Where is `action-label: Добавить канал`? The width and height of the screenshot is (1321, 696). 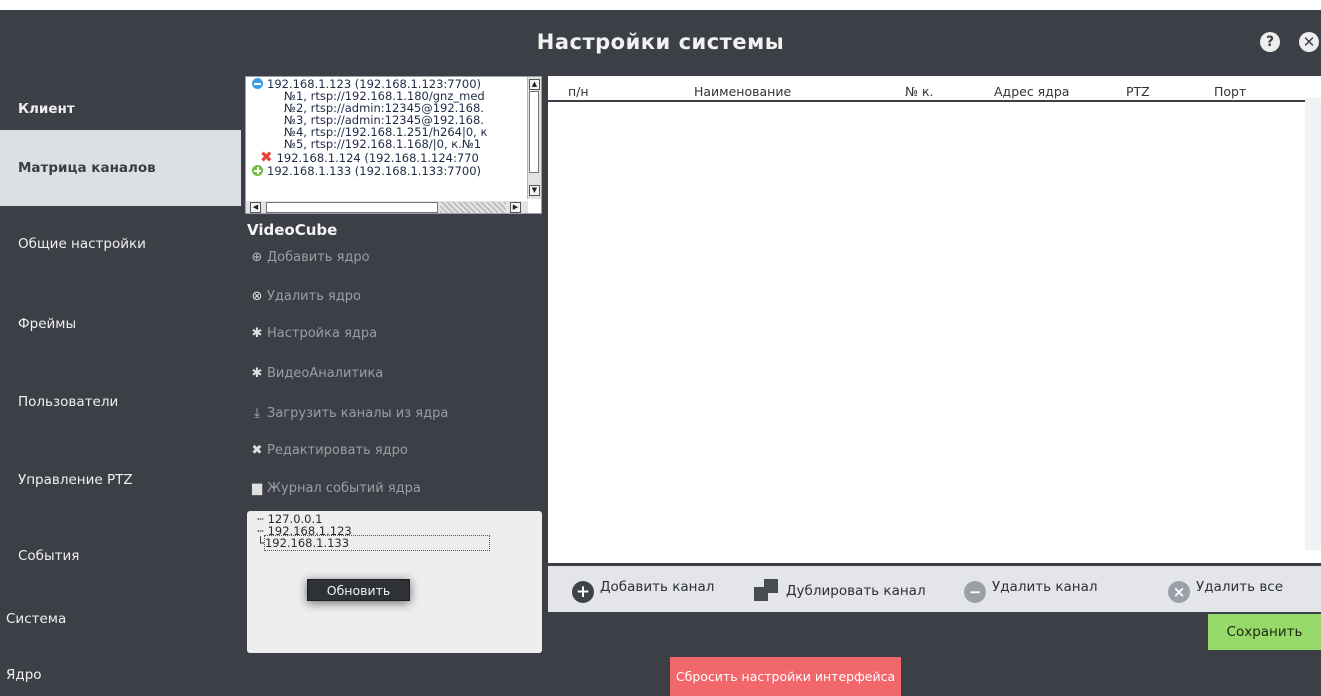
action-label: Добавить канал is located at coordinates (657, 587).